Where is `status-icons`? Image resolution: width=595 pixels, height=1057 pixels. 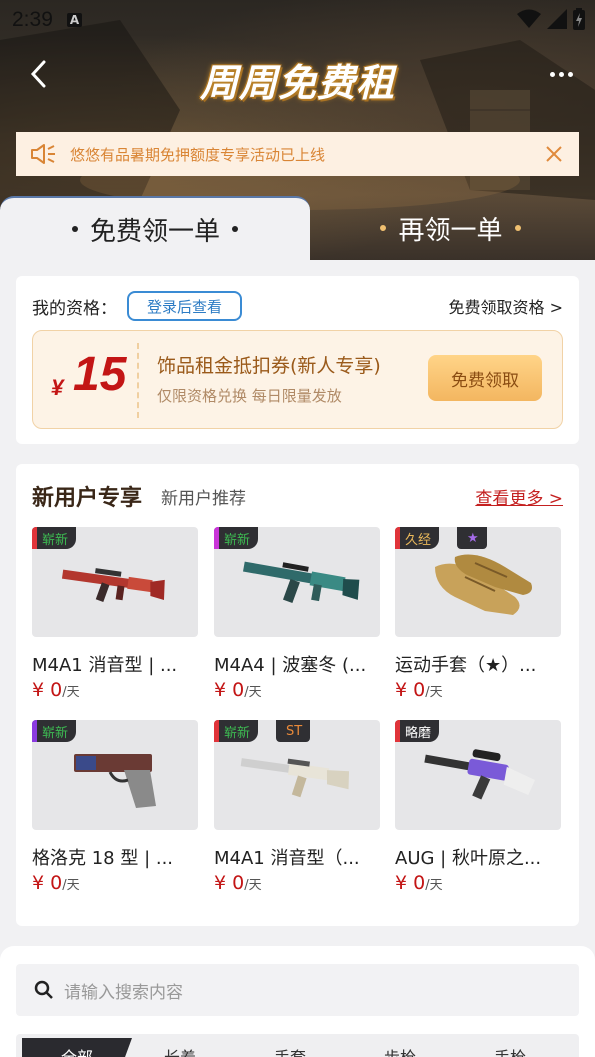
status-icons is located at coordinates (551, 19).